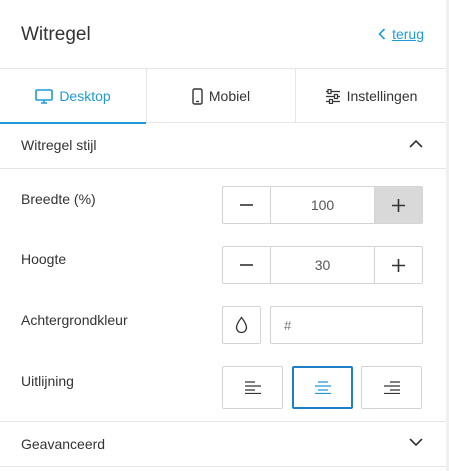 This screenshot has width=449, height=471. What do you see at coordinates (416, 442) in the screenshot?
I see `chevron-down-icon` at bounding box center [416, 442].